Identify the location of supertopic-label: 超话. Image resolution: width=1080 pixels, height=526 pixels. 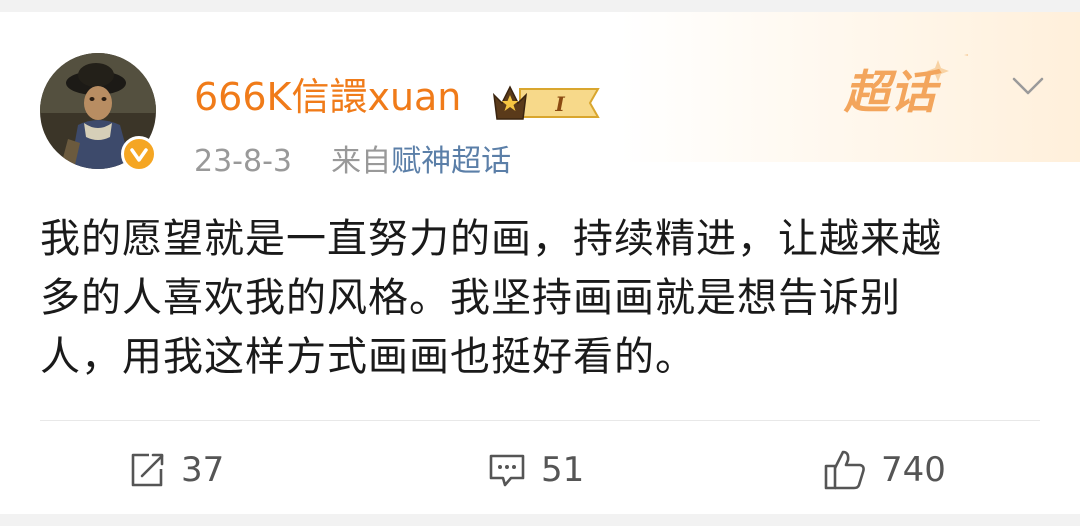
(892, 92).